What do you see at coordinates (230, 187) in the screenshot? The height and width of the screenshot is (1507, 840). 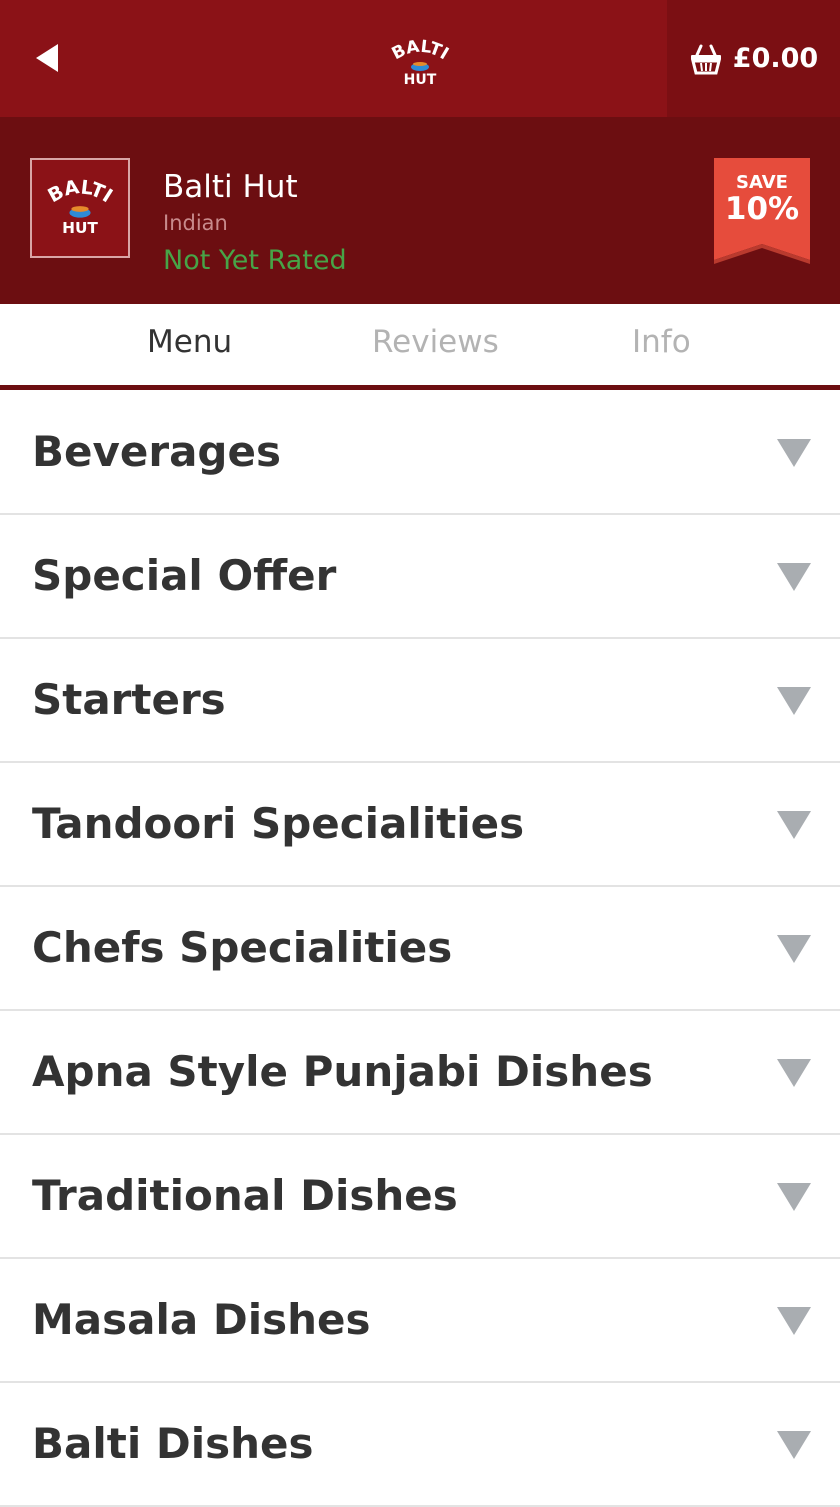 I see `restaurant-name: Balti Hut` at bounding box center [230, 187].